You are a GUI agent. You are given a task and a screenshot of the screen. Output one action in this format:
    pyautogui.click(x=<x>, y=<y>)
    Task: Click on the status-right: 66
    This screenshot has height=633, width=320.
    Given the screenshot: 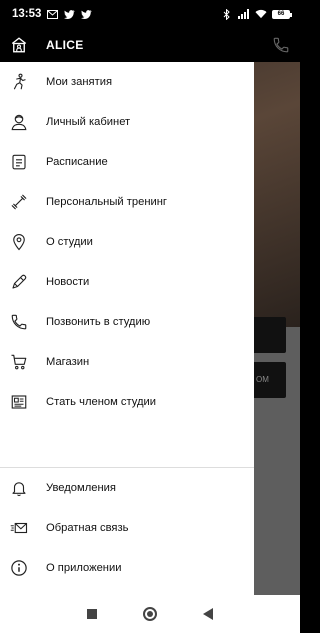 What is the action you would take?
    pyautogui.click(x=256, y=14)
    